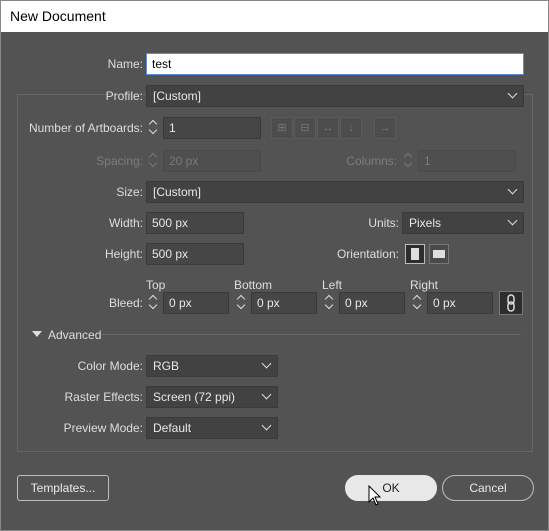 The width and height of the screenshot is (549, 531). I want to click on spacing-input: 20 px, so click(212, 161).